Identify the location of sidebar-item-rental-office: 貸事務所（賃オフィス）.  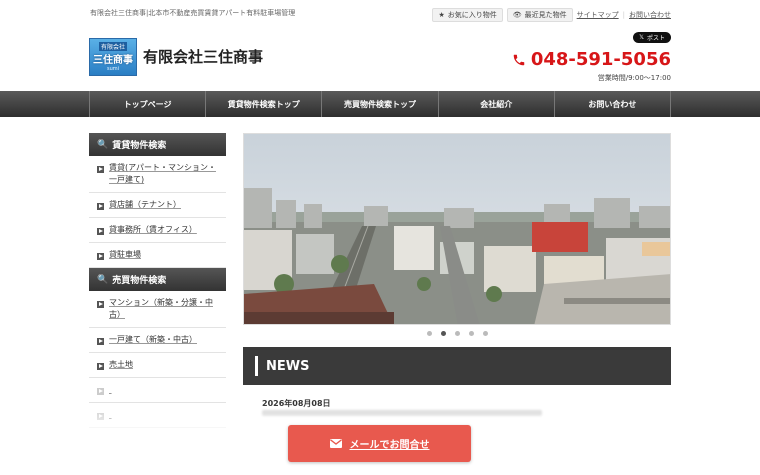
(157, 230).